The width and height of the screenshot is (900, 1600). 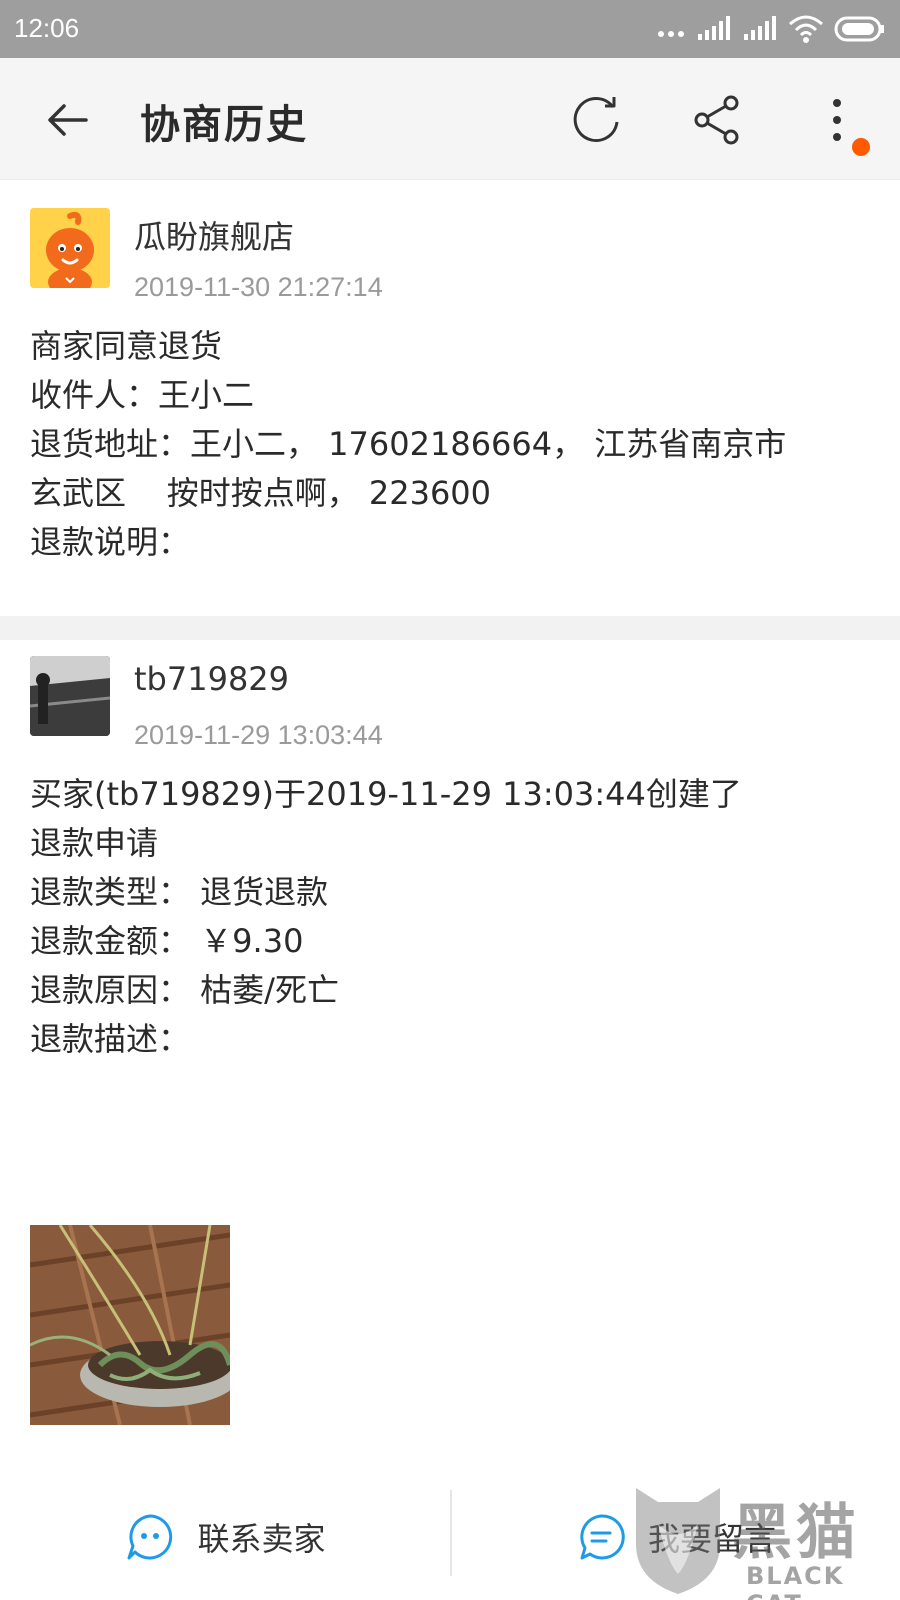 I want to click on contact-seller-button: 联系卖家, so click(x=225, y=1537).